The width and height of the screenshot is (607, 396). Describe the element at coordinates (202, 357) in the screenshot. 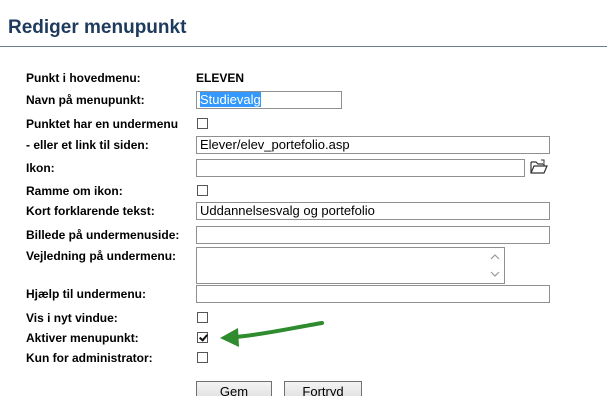

I see `admin-only-checkbox` at that location.